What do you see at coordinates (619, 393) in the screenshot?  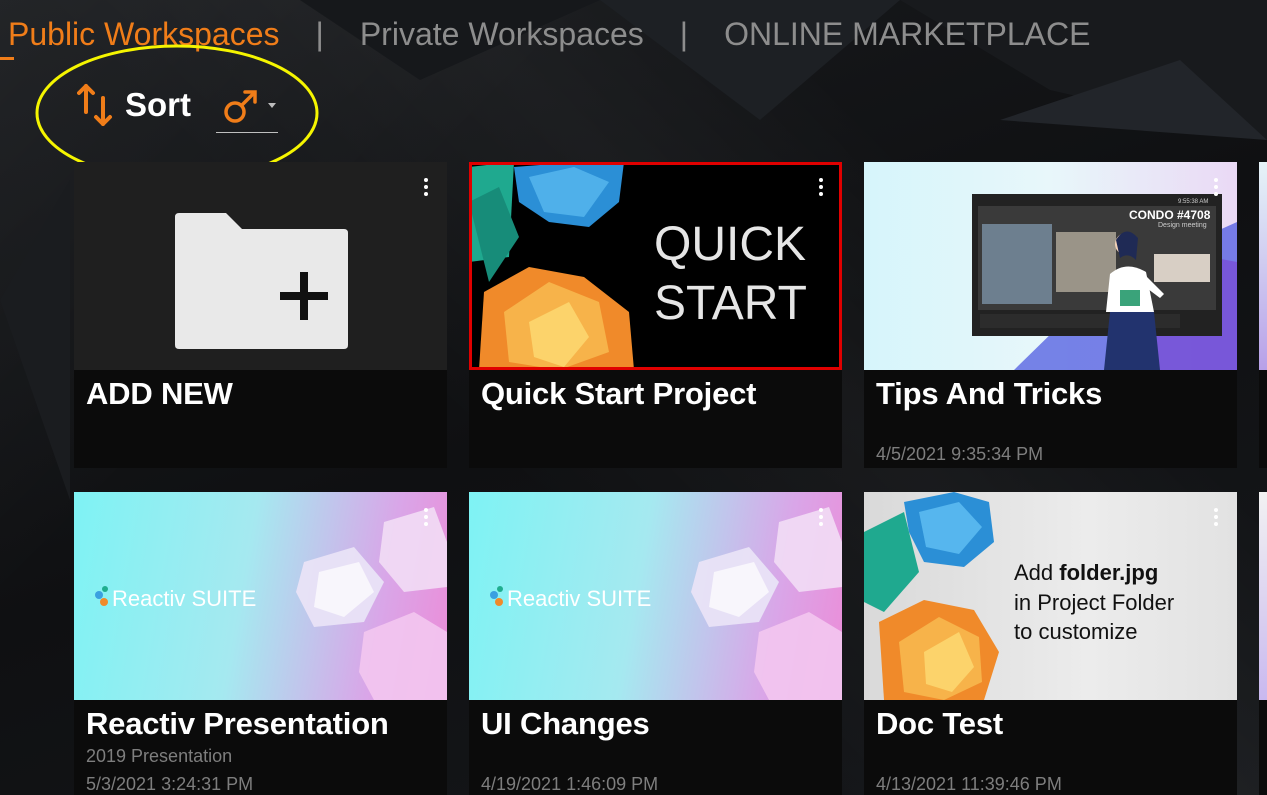 I see `card-title: Quick Start Project` at bounding box center [619, 393].